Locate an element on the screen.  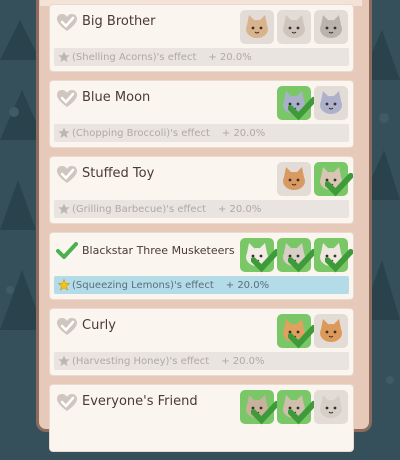
effect-target: (Squeezing Lemons) is located at coordinates (123, 285).